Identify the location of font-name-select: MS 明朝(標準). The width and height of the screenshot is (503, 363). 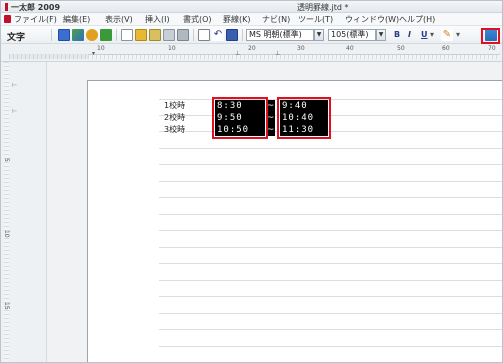
(280, 35).